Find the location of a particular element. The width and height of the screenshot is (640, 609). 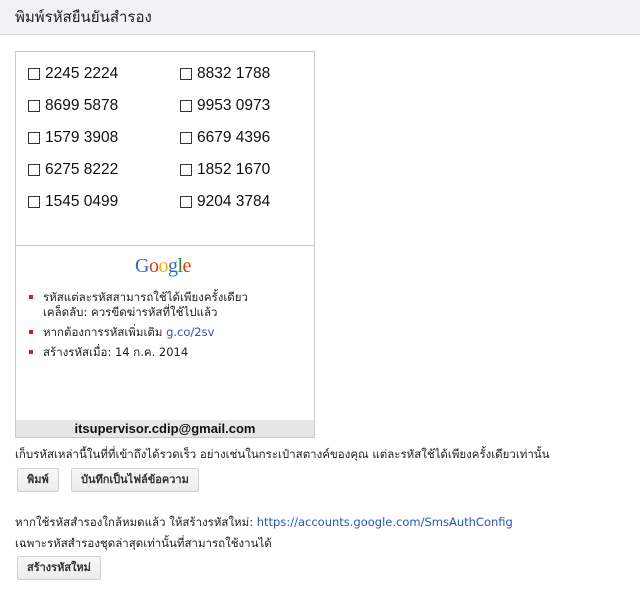

backup-code: 1579 3908 is located at coordinates (82, 137).